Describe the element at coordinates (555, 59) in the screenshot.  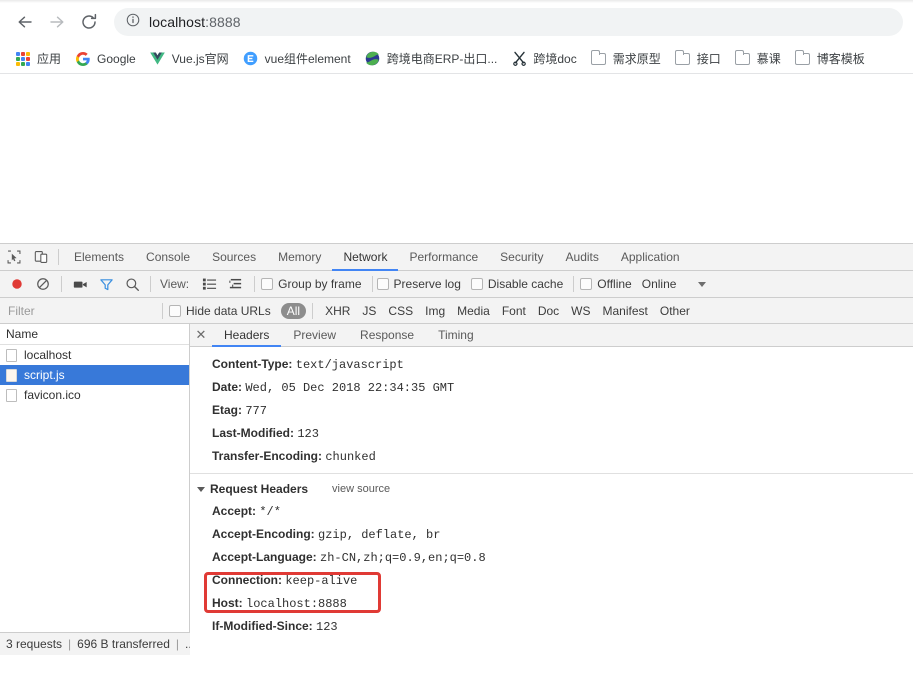
I see `bookmark-label: 跨境doc` at that location.